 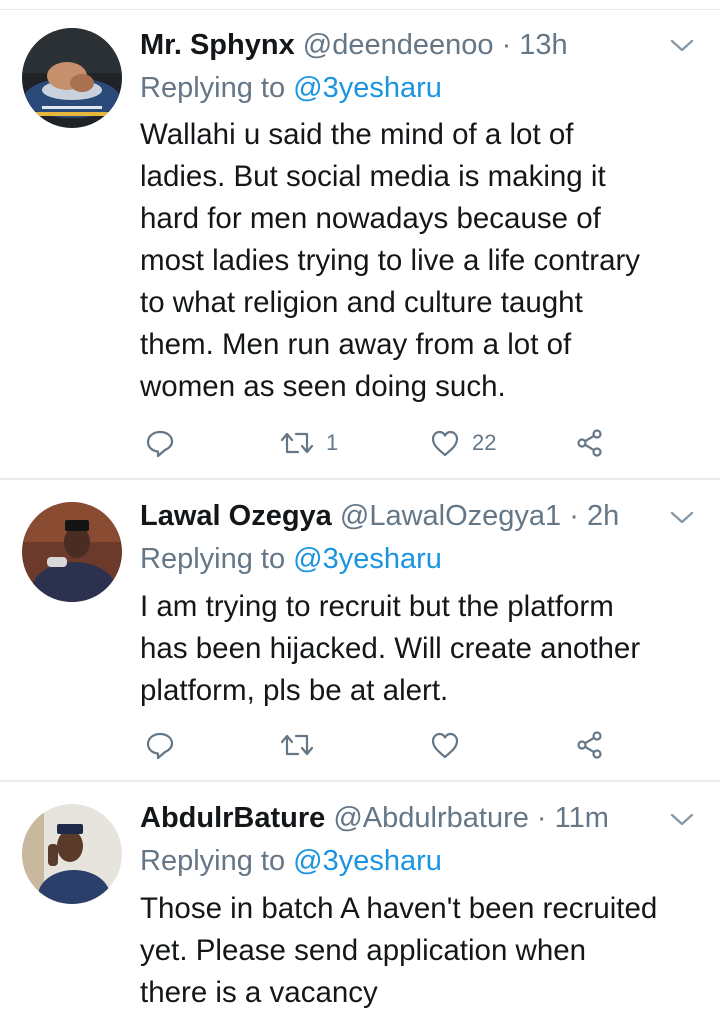 I want to click on man-in-cap-avatar, so click(x=72, y=552).